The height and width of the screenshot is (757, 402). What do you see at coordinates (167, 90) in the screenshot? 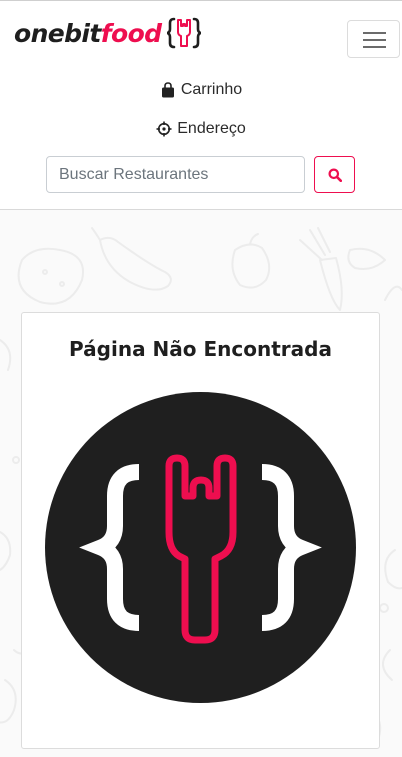
I see `shopping-bag-icon` at bounding box center [167, 90].